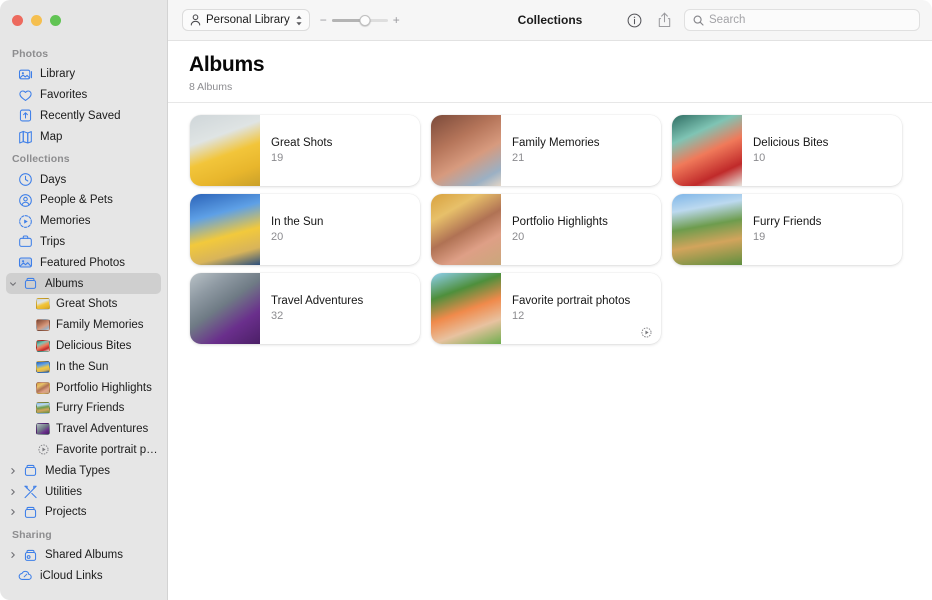  I want to click on album-card: Travel Adventures 32, so click(305, 308).